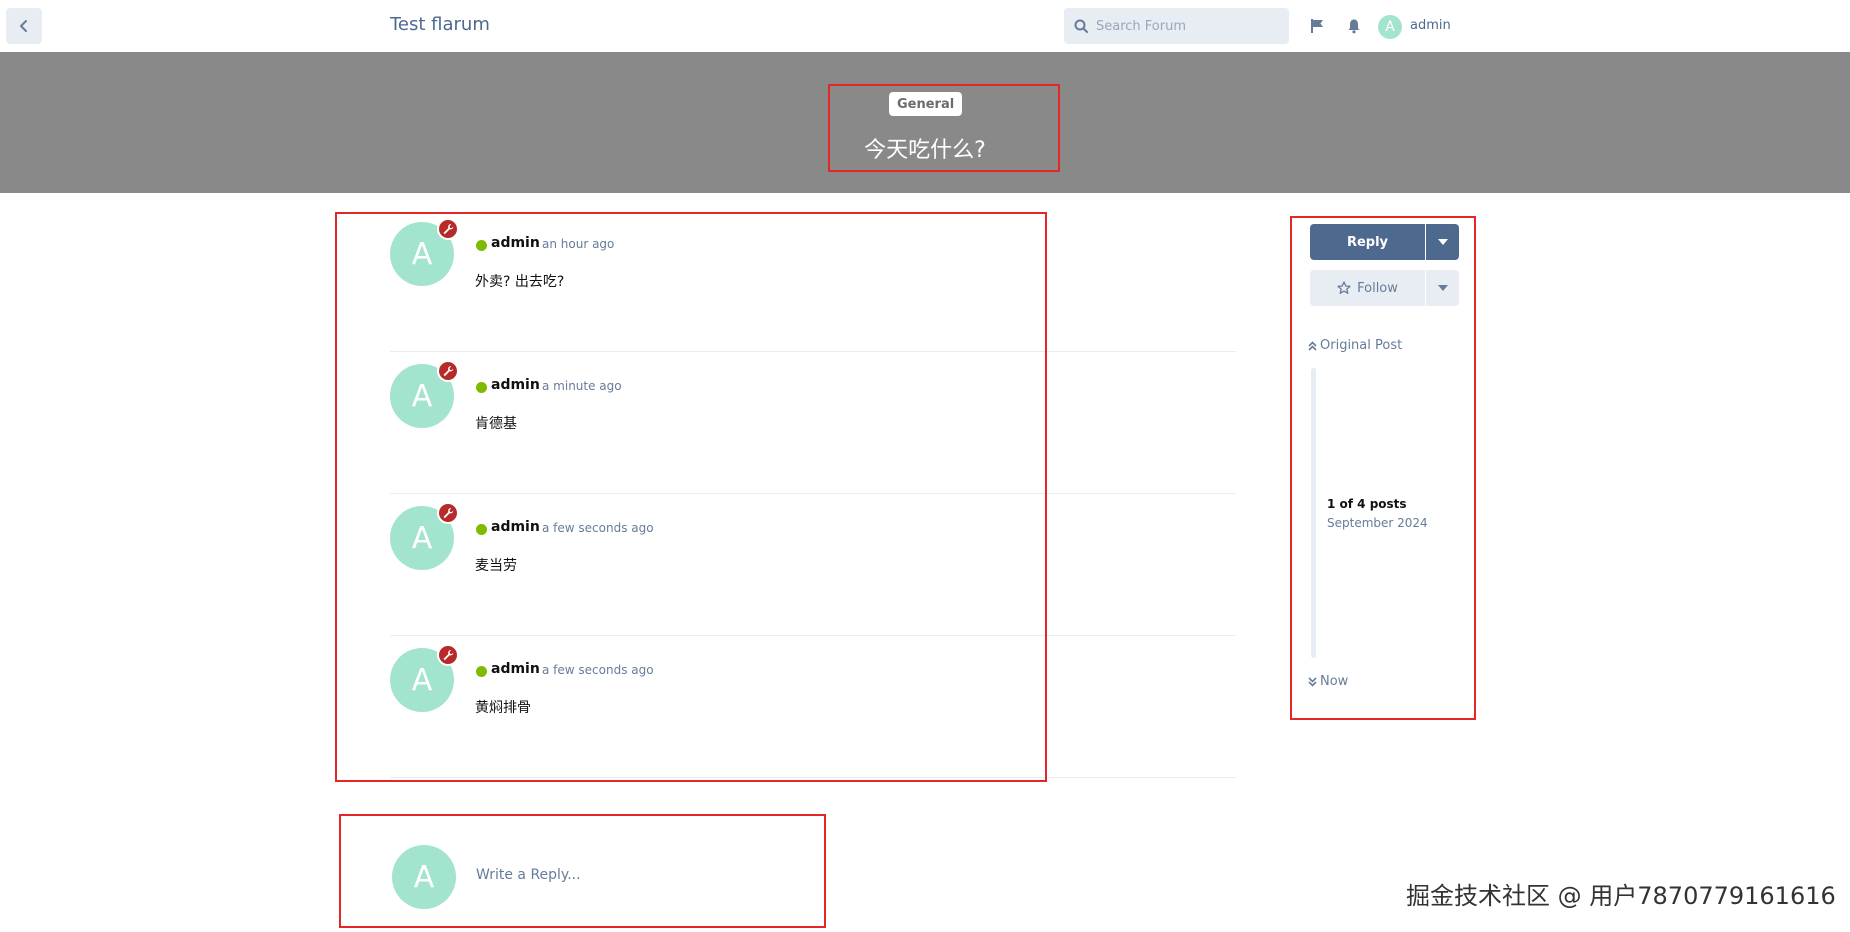  I want to click on flags-button, so click(1317, 26).